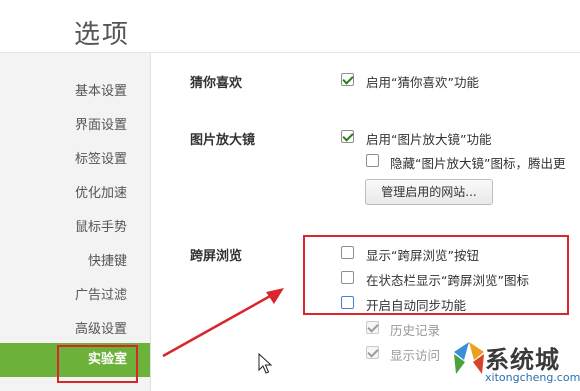  Describe the element at coordinates (415, 330) in the screenshot. I see `sync-history-label: 历史记录` at that location.